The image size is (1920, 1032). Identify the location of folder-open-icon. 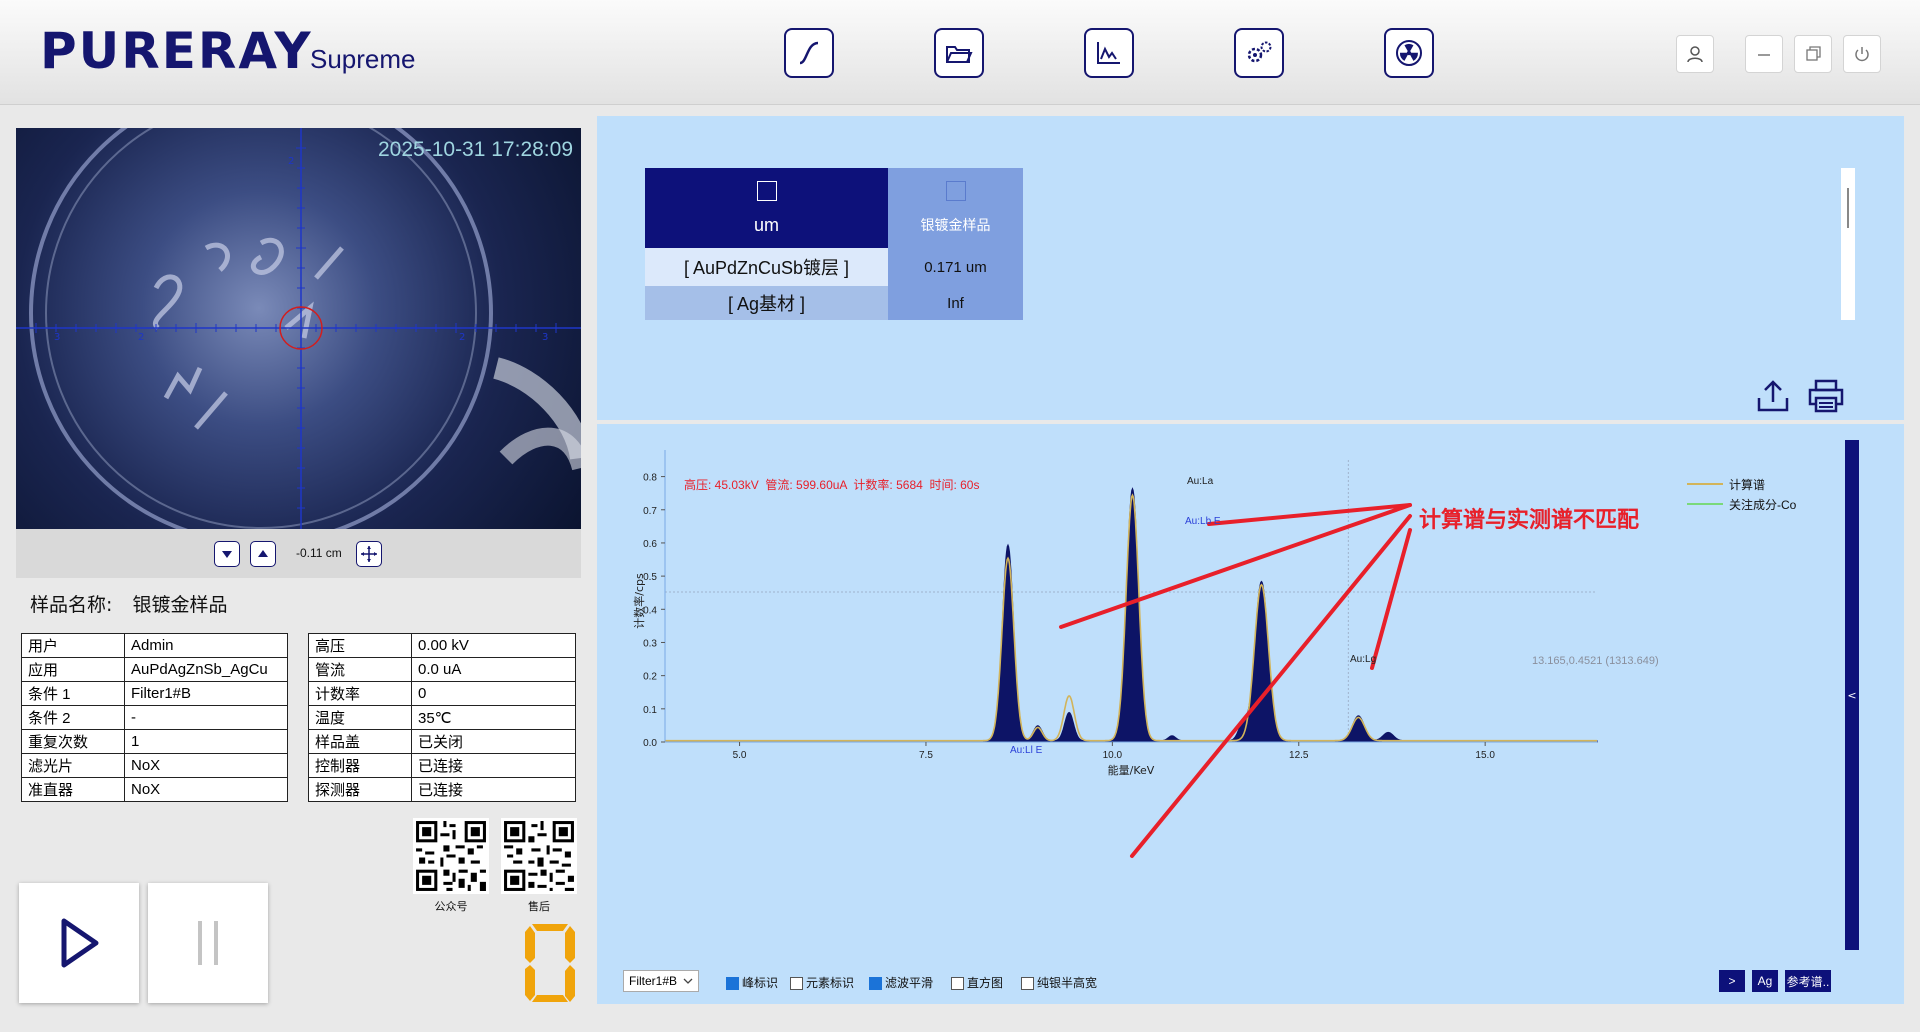
(959, 54).